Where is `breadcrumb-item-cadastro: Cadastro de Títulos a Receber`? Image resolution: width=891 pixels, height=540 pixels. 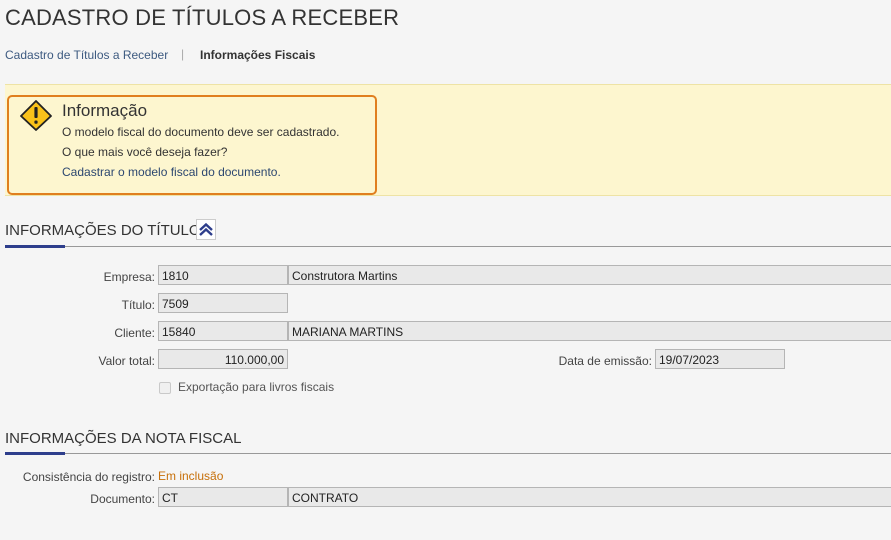 breadcrumb-item-cadastro: Cadastro de Títulos a Receber is located at coordinates (86, 55).